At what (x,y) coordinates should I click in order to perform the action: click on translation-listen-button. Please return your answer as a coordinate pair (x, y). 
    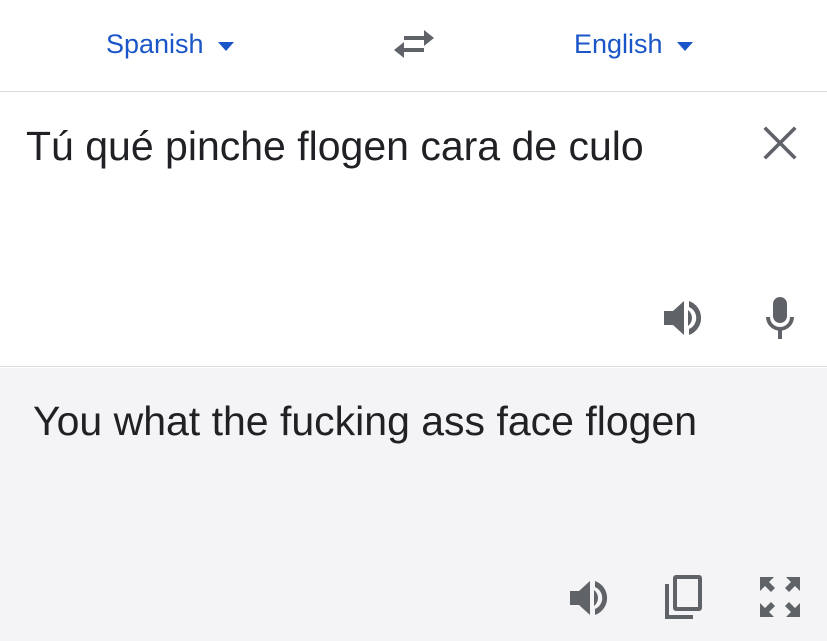
    Looking at the image, I should click on (590, 598).